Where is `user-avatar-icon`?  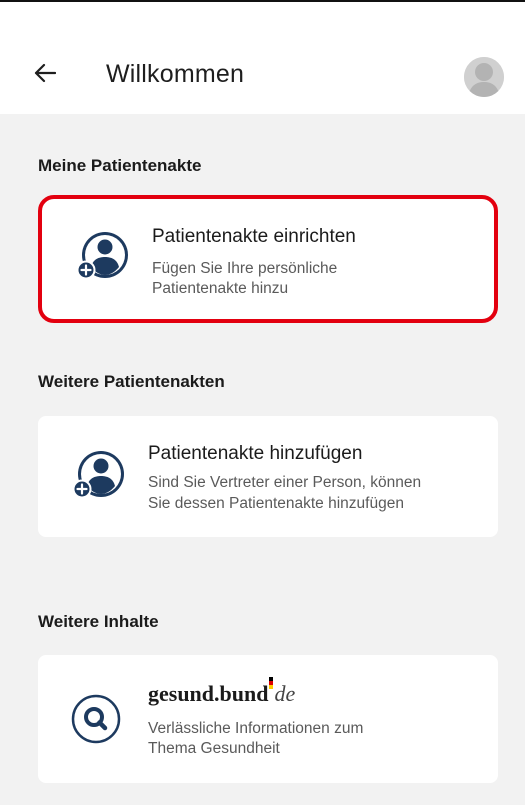 user-avatar-icon is located at coordinates (484, 77).